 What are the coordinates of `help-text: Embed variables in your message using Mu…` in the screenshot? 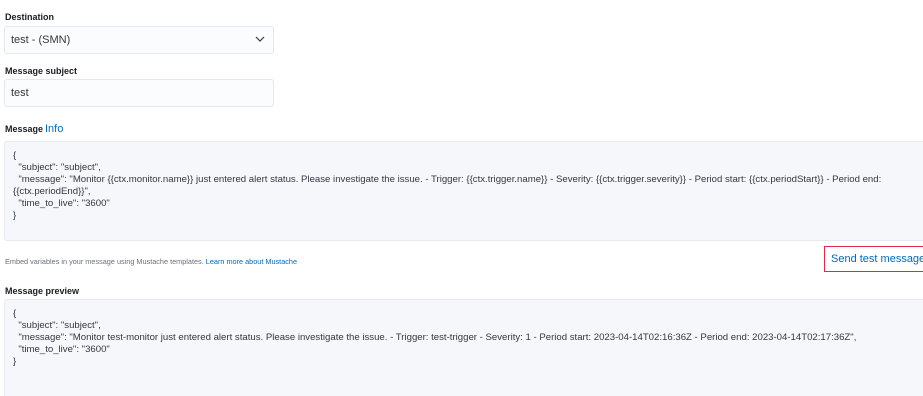 It's located at (105, 261).